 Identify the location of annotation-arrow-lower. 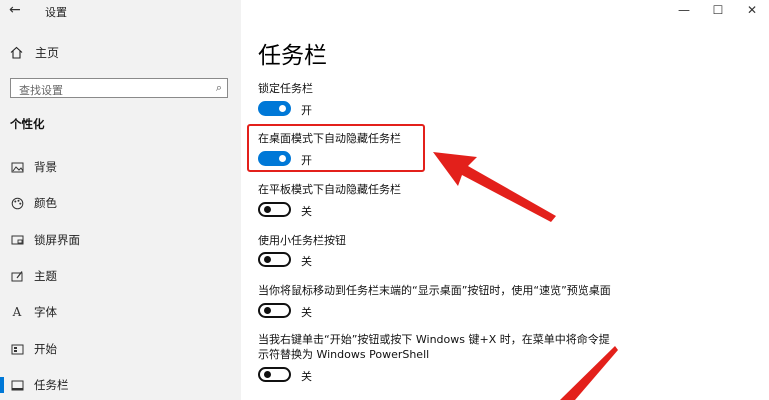
(589, 373).